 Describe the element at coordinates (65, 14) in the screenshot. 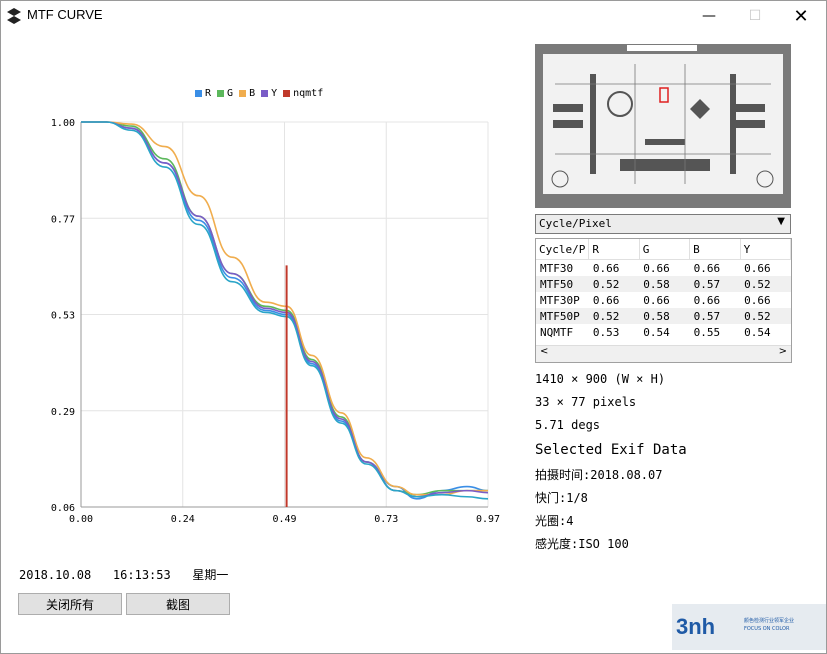

I see `window-title: MTF CURVE` at that location.